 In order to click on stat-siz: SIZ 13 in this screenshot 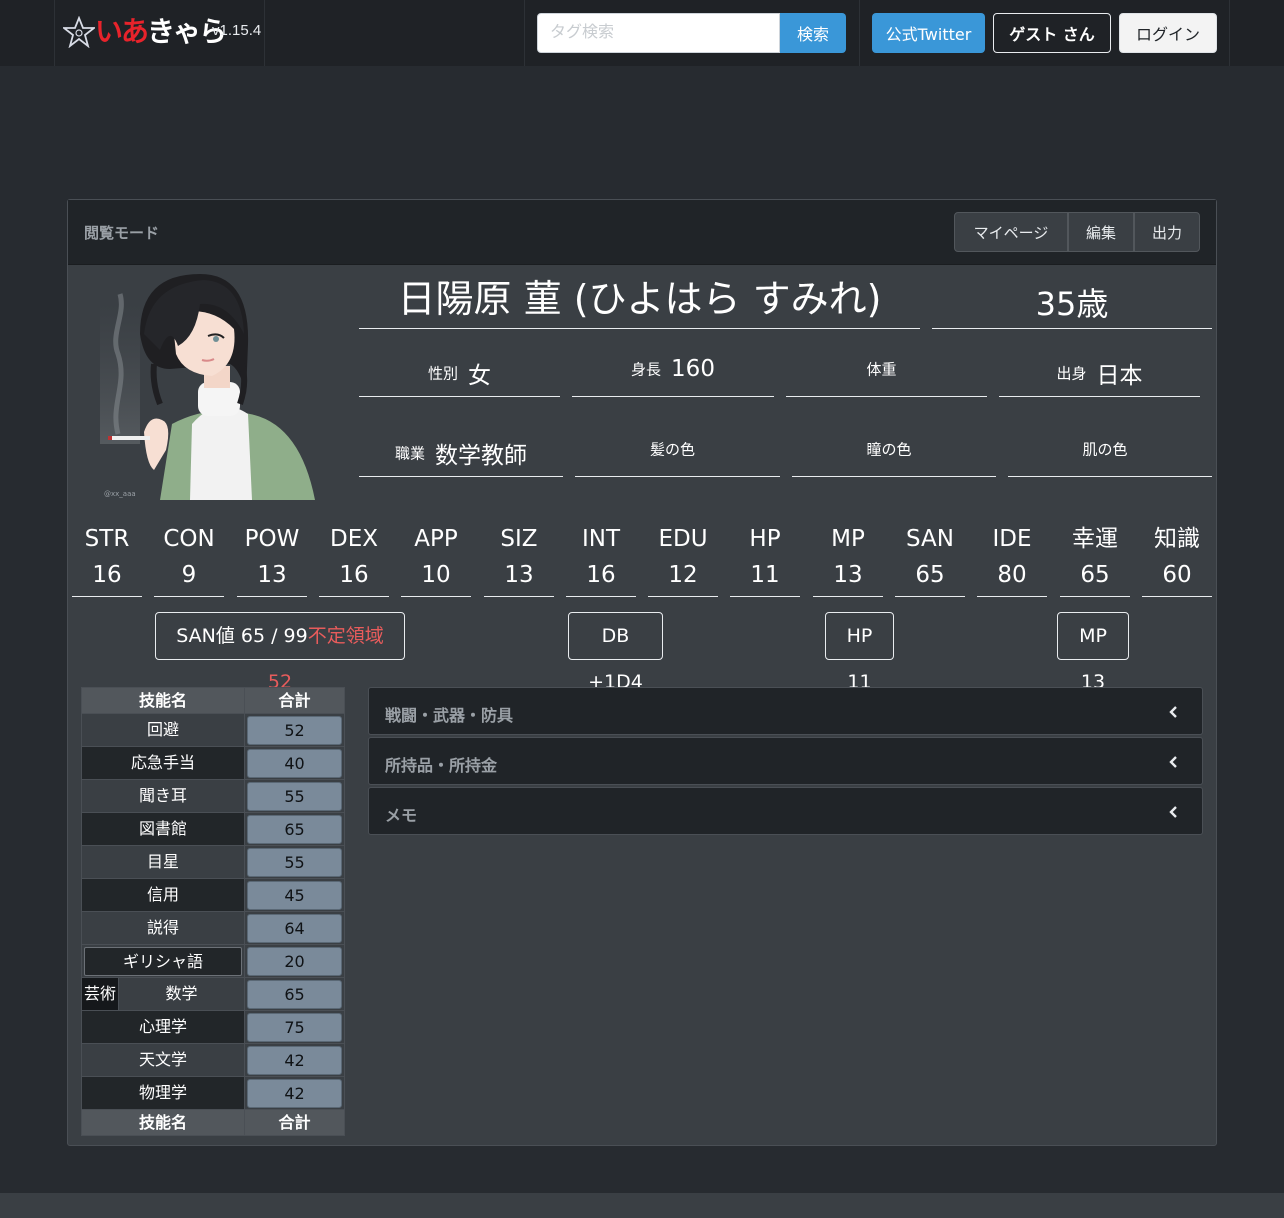, I will do `click(519, 559)`.